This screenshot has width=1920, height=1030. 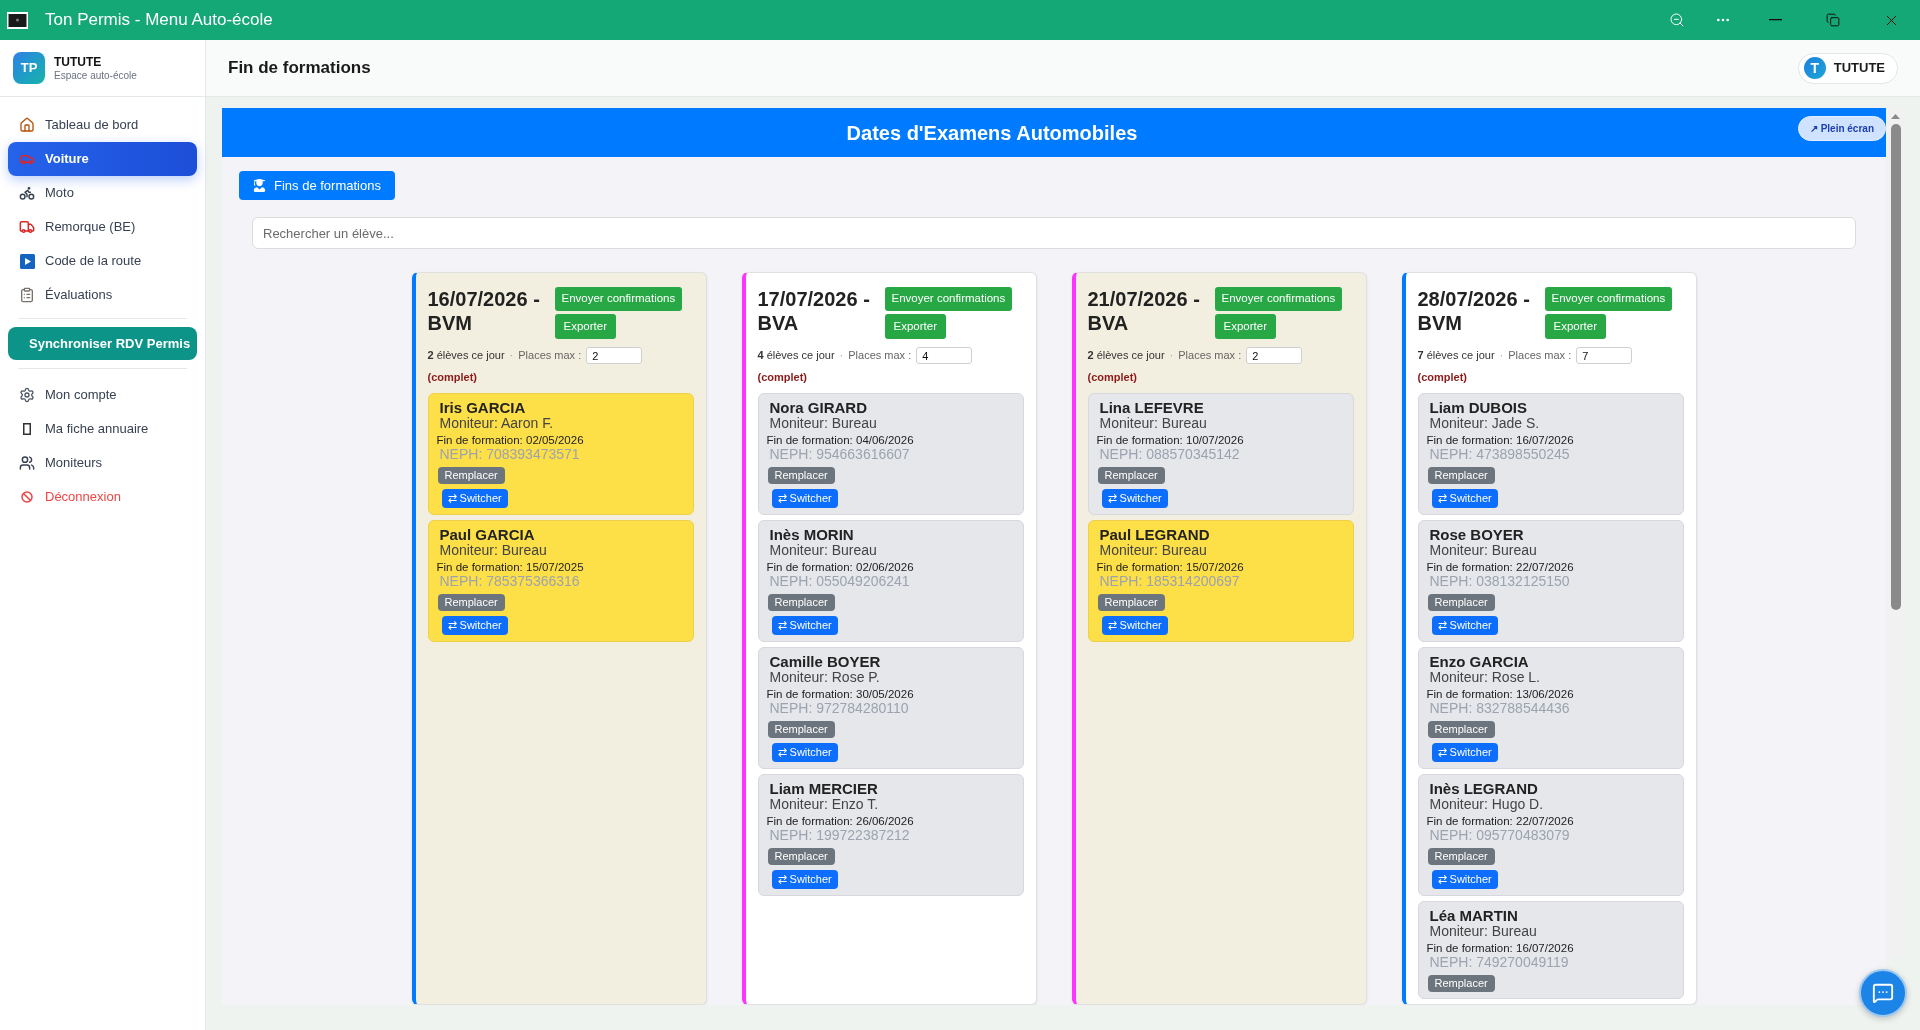 I want to click on end-date-text: Fin de formation: 15/07/2025, so click(x=510, y=566).